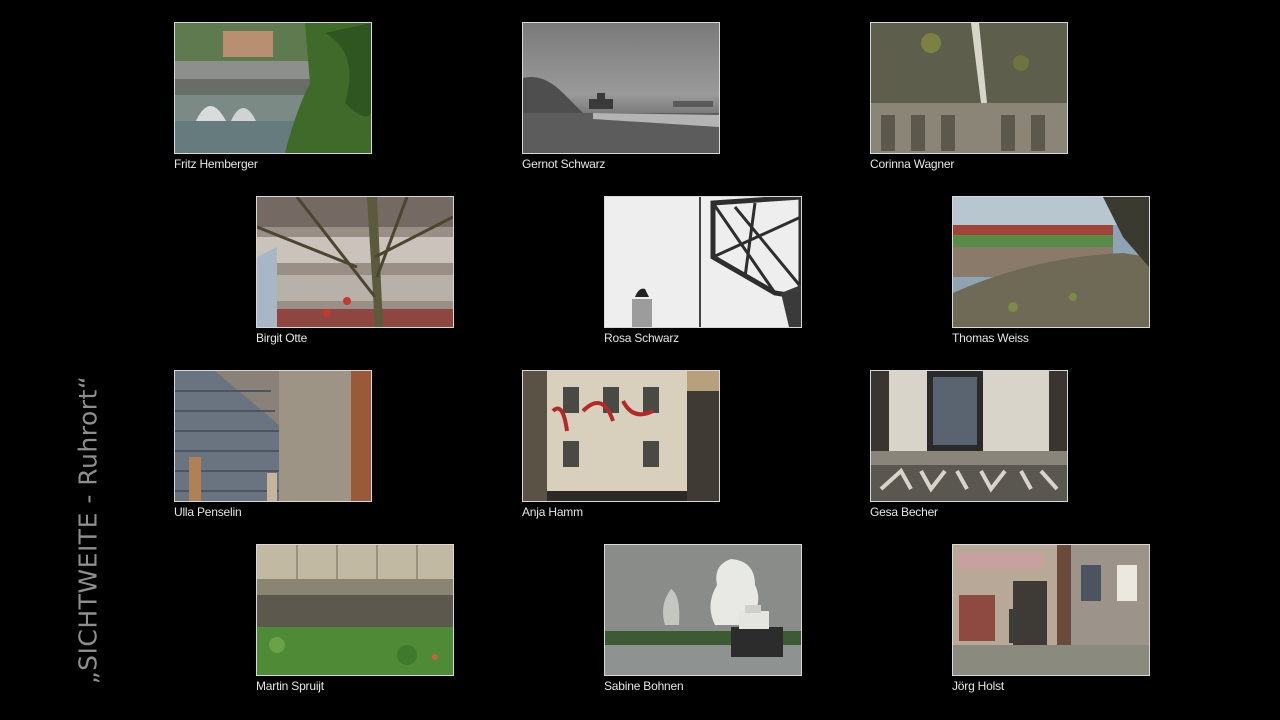 This screenshot has width=1280, height=720. I want to click on photo-tile: Rosa Schwarz, so click(703, 270).